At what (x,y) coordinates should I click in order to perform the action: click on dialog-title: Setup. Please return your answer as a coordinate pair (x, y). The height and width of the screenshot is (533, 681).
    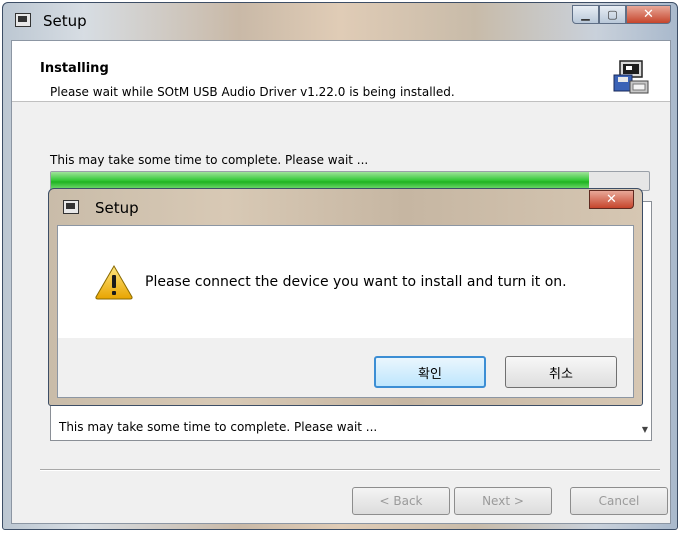
    Looking at the image, I should click on (117, 208).